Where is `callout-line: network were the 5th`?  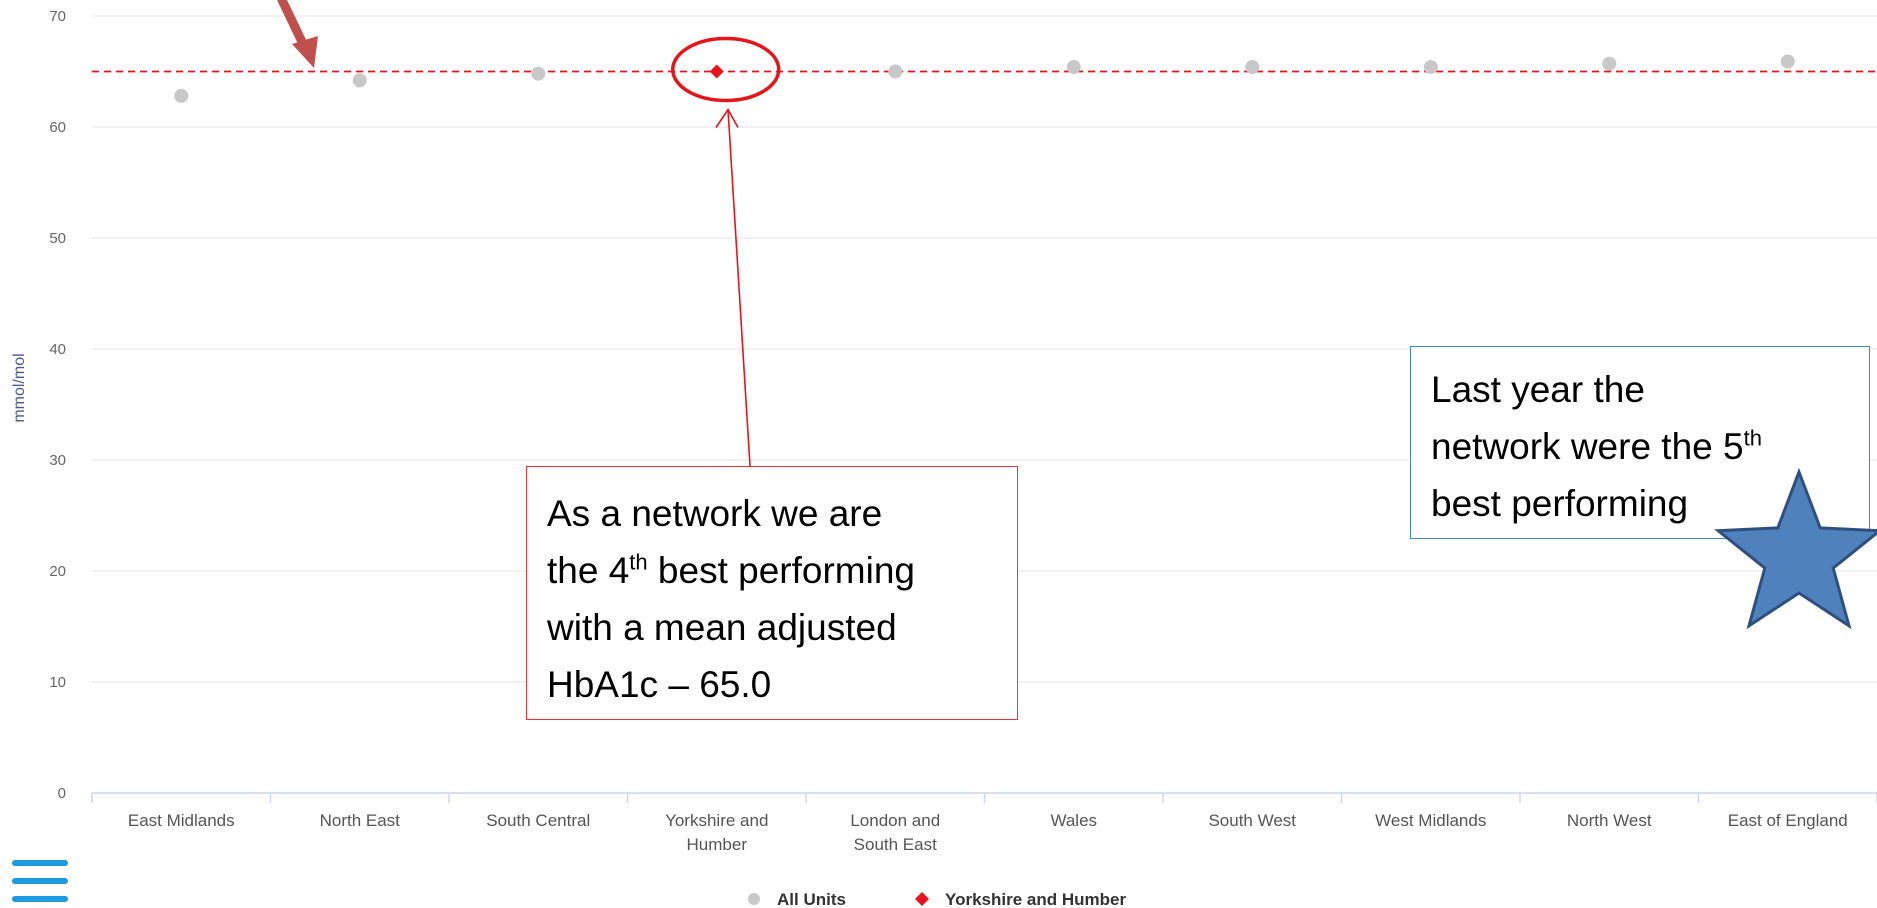 callout-line: network were the 5th is located at coordinates (1596, 446).